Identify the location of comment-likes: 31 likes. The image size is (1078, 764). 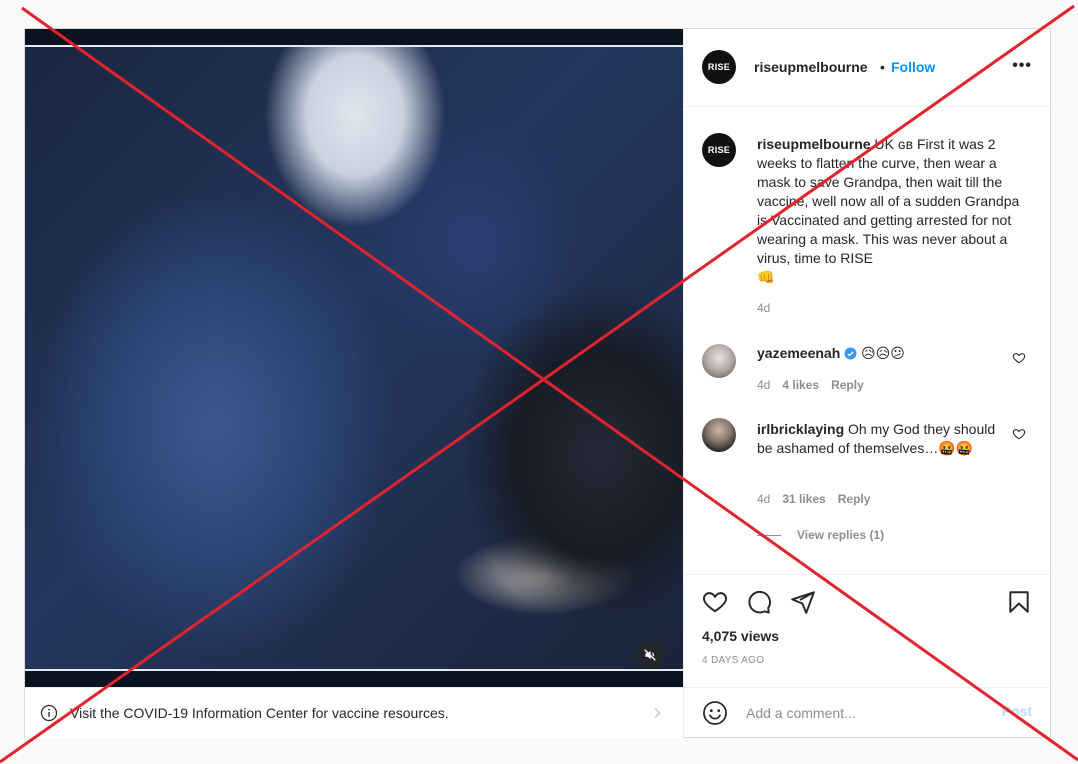
(803, 499).